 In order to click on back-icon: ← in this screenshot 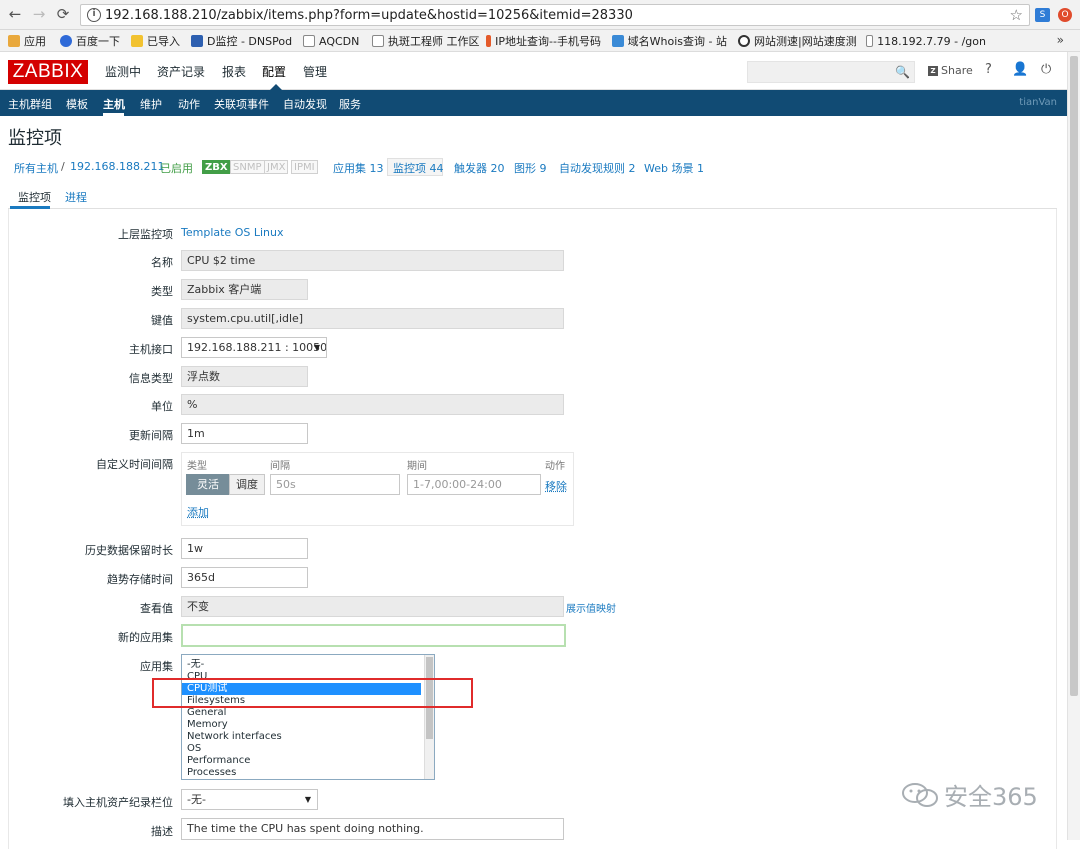, I will do `click(15, 14)`.